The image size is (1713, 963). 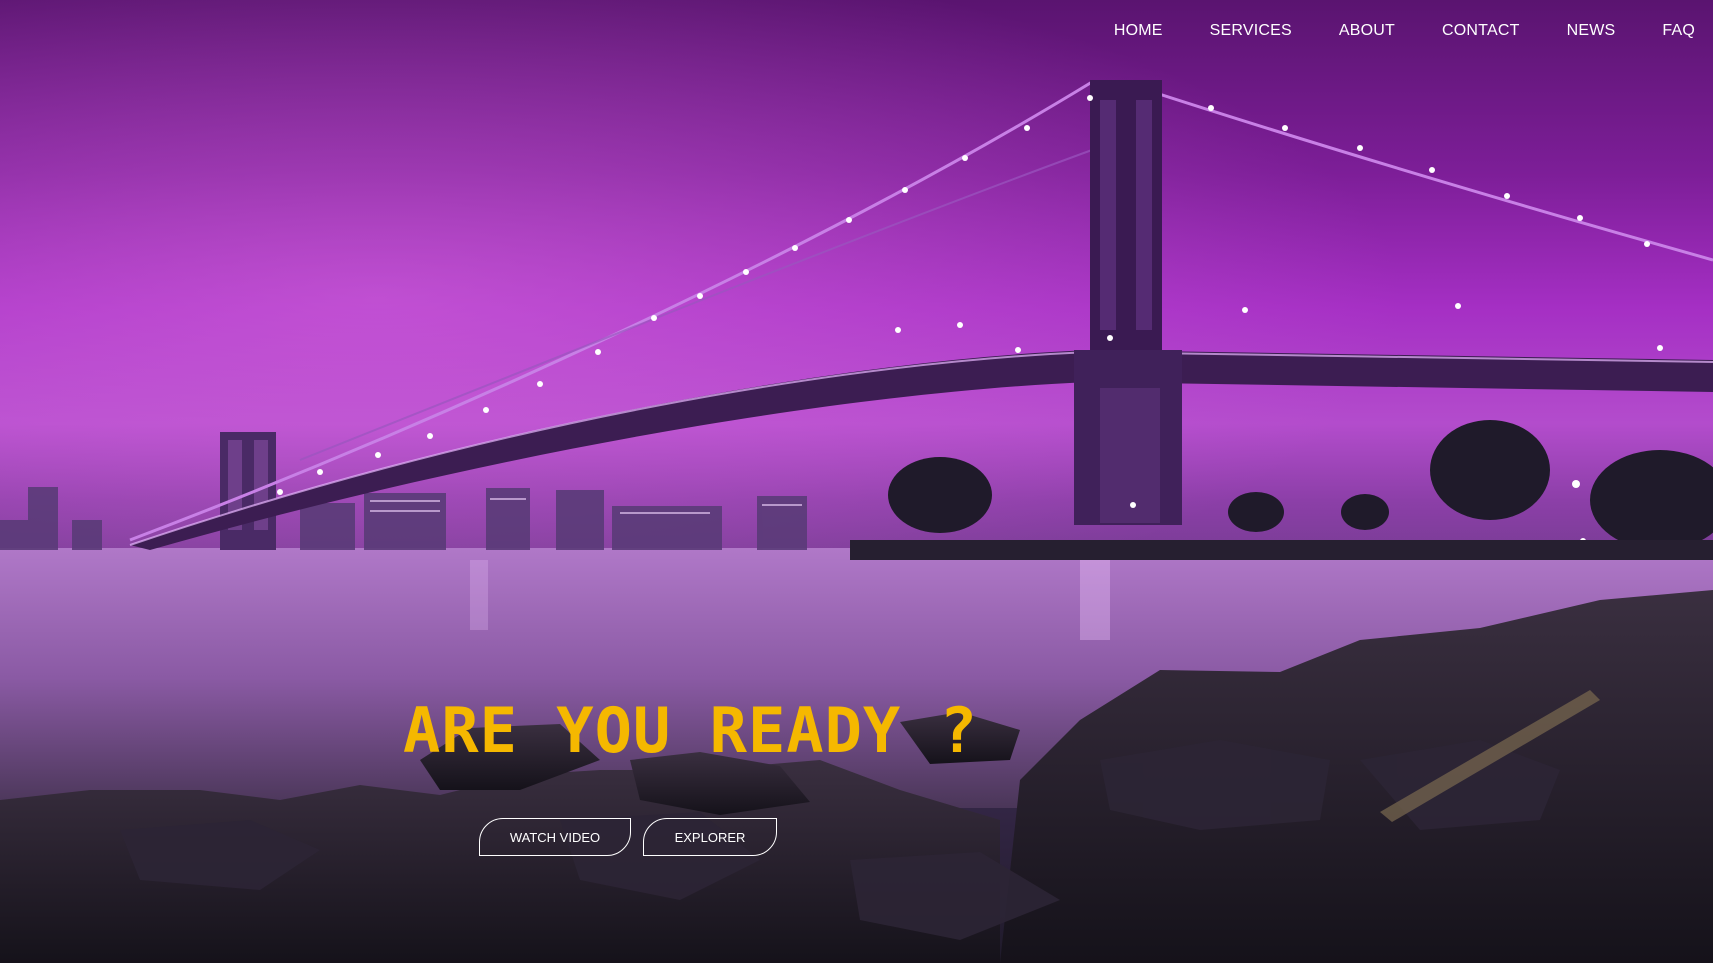 I want to click on nav-item-services: SERVICES, so click(x=1251, y=31).